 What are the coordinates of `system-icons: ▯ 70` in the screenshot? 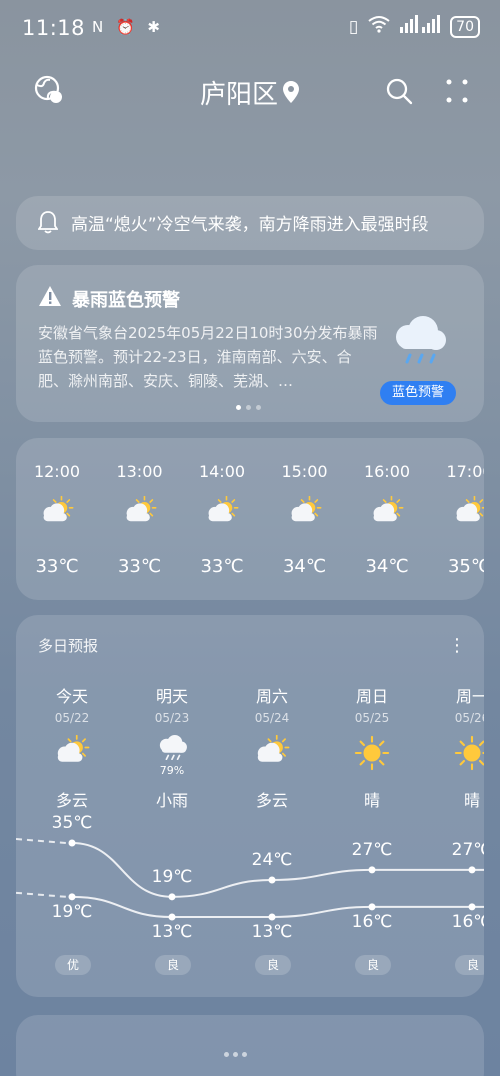 It's located at (414, 26).